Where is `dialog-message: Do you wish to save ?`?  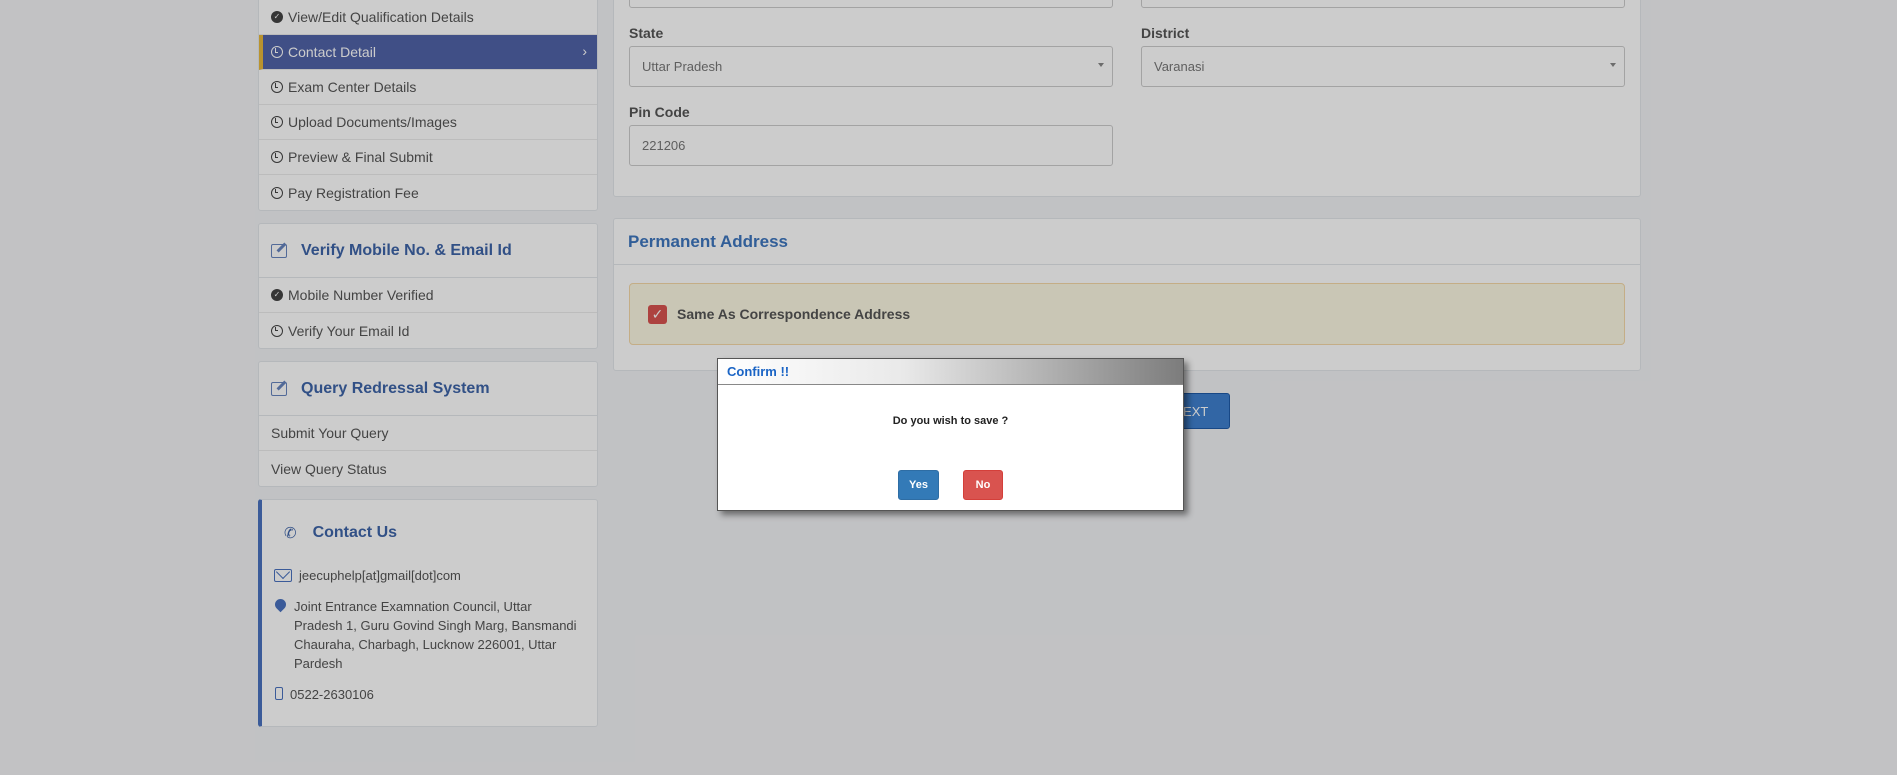 dialog-message: Do you wish to save ? is located at coordinates (950, 421).